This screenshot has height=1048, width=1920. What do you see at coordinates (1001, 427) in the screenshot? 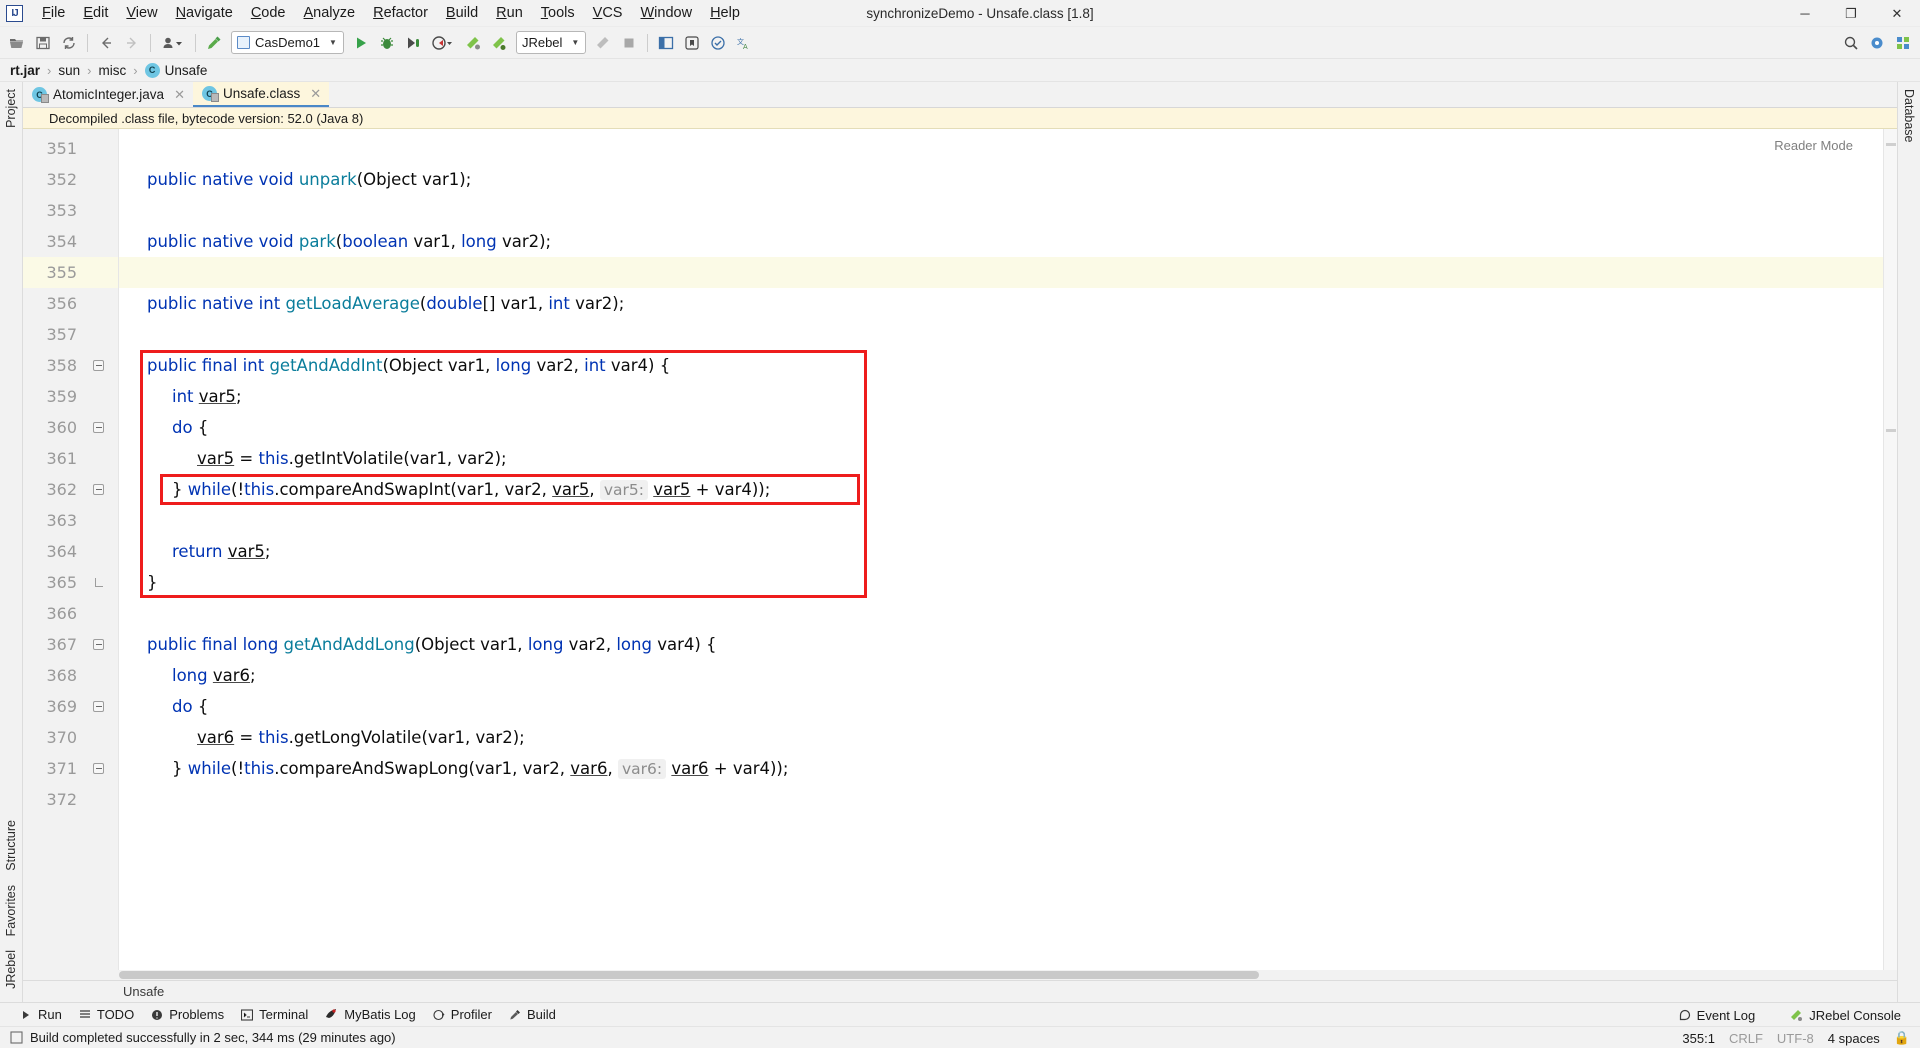
I see `code-line-360: do {` at bounding box center [1001, 427].